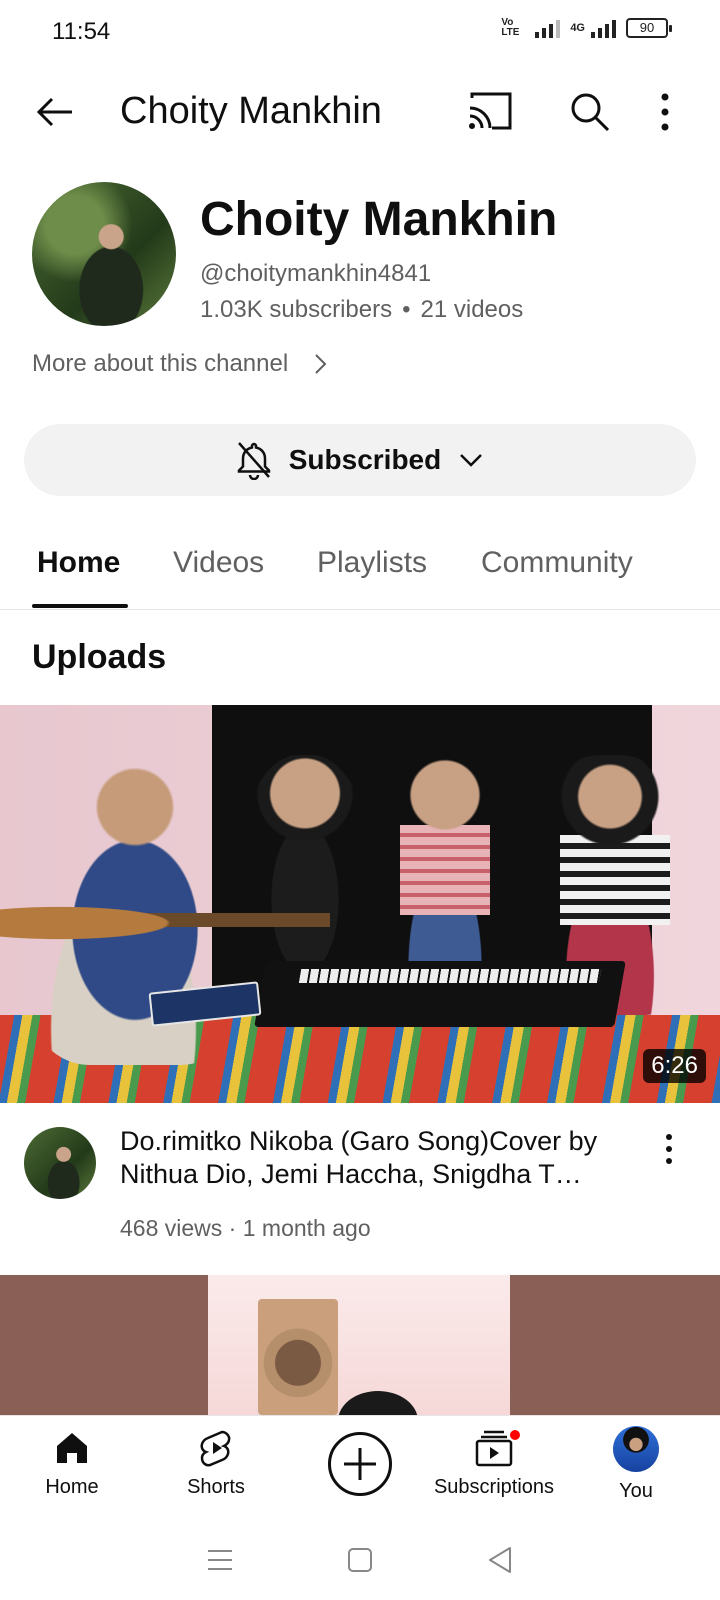 The width and height of the screenshot is (720, 1600). What do you see at coordinates (99, 657) in the screenshot?
I see `uploads-section-title: Uploads` at bounding box center [99, 657].